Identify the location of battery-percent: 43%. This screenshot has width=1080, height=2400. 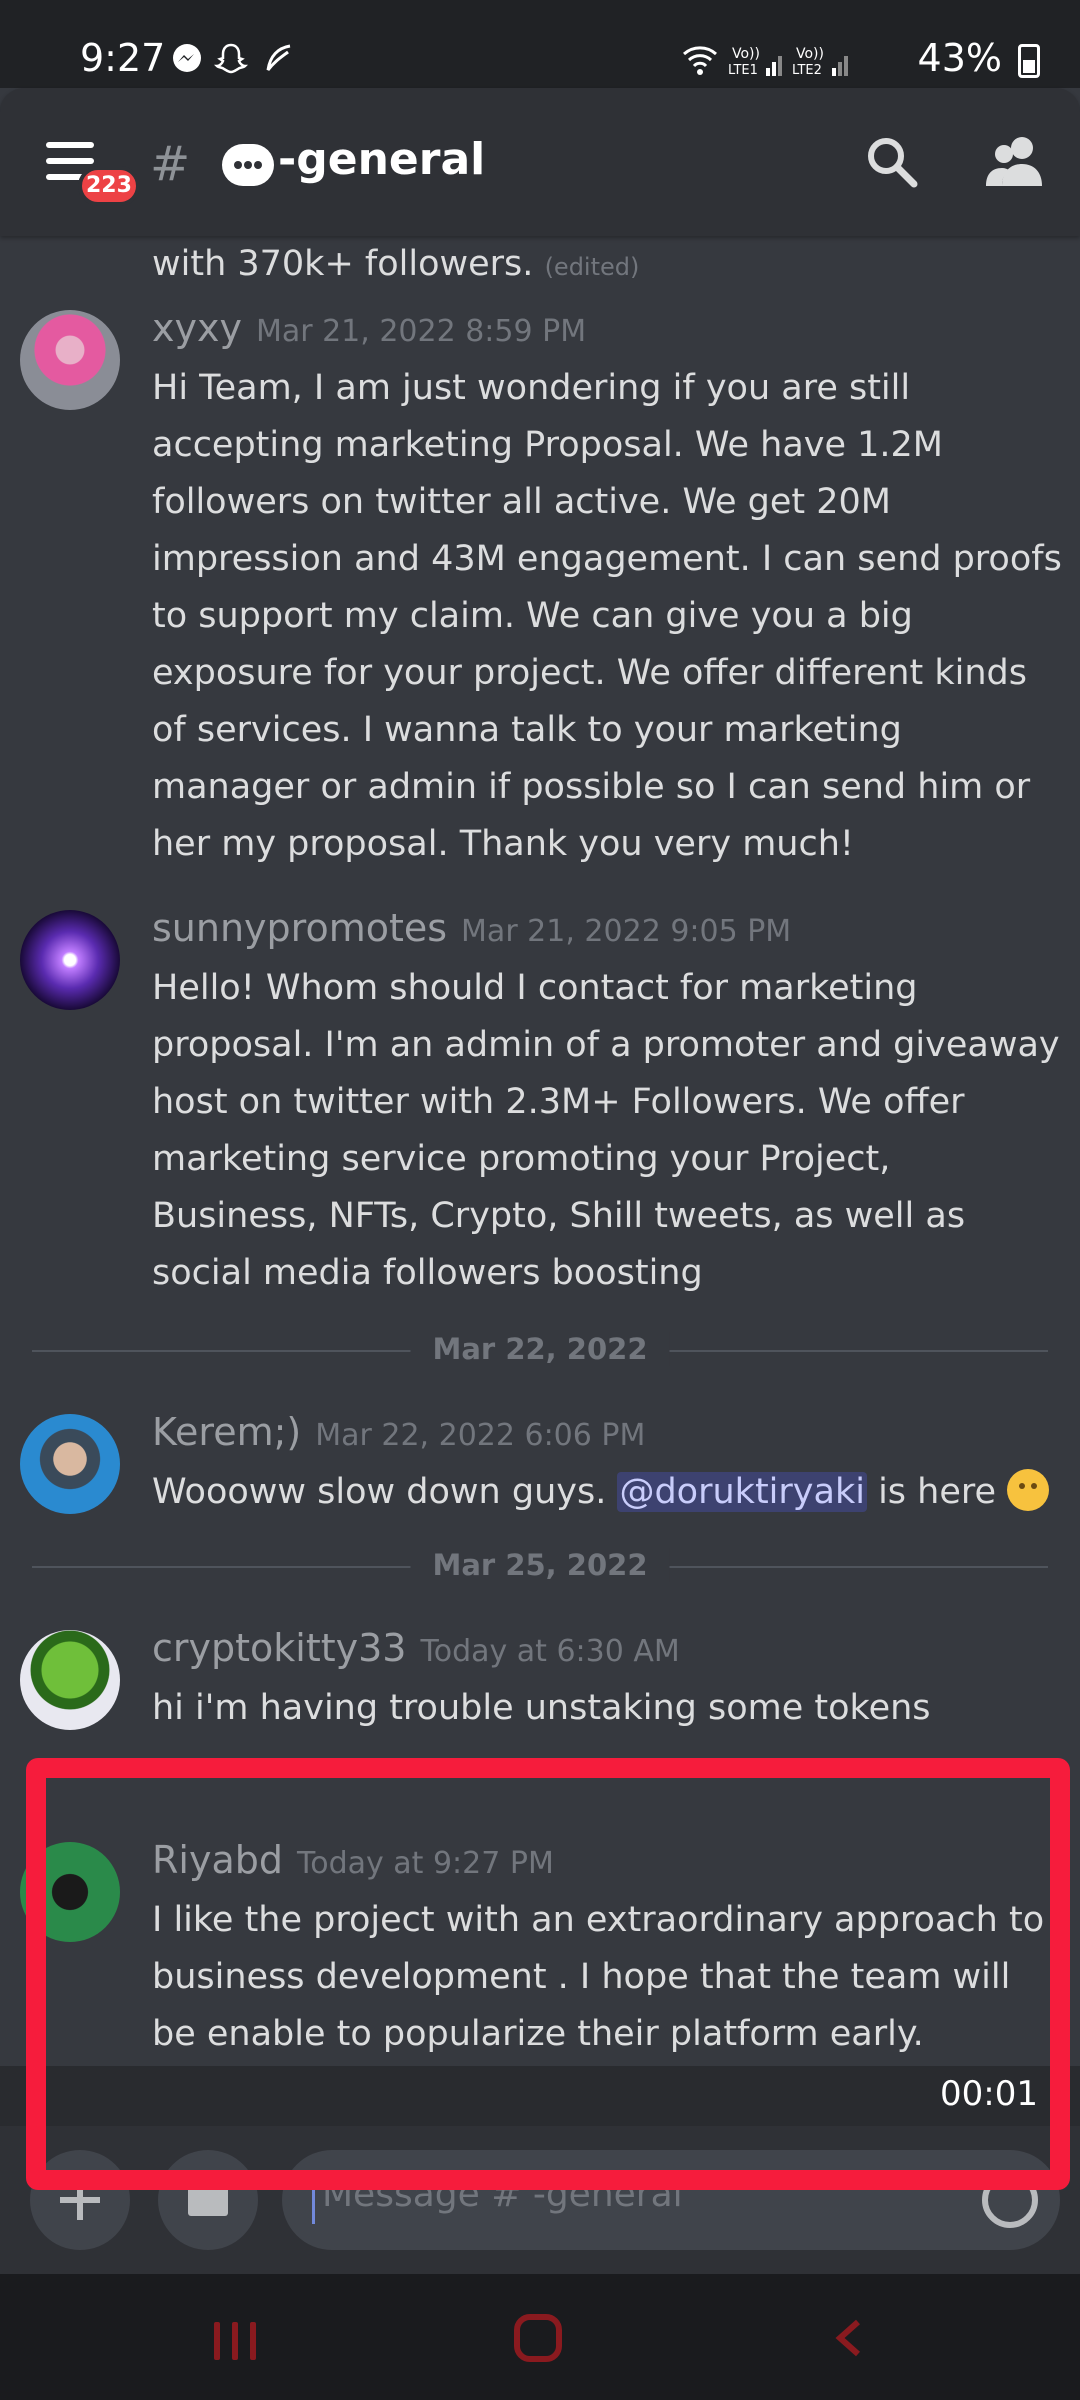
(959, 58).